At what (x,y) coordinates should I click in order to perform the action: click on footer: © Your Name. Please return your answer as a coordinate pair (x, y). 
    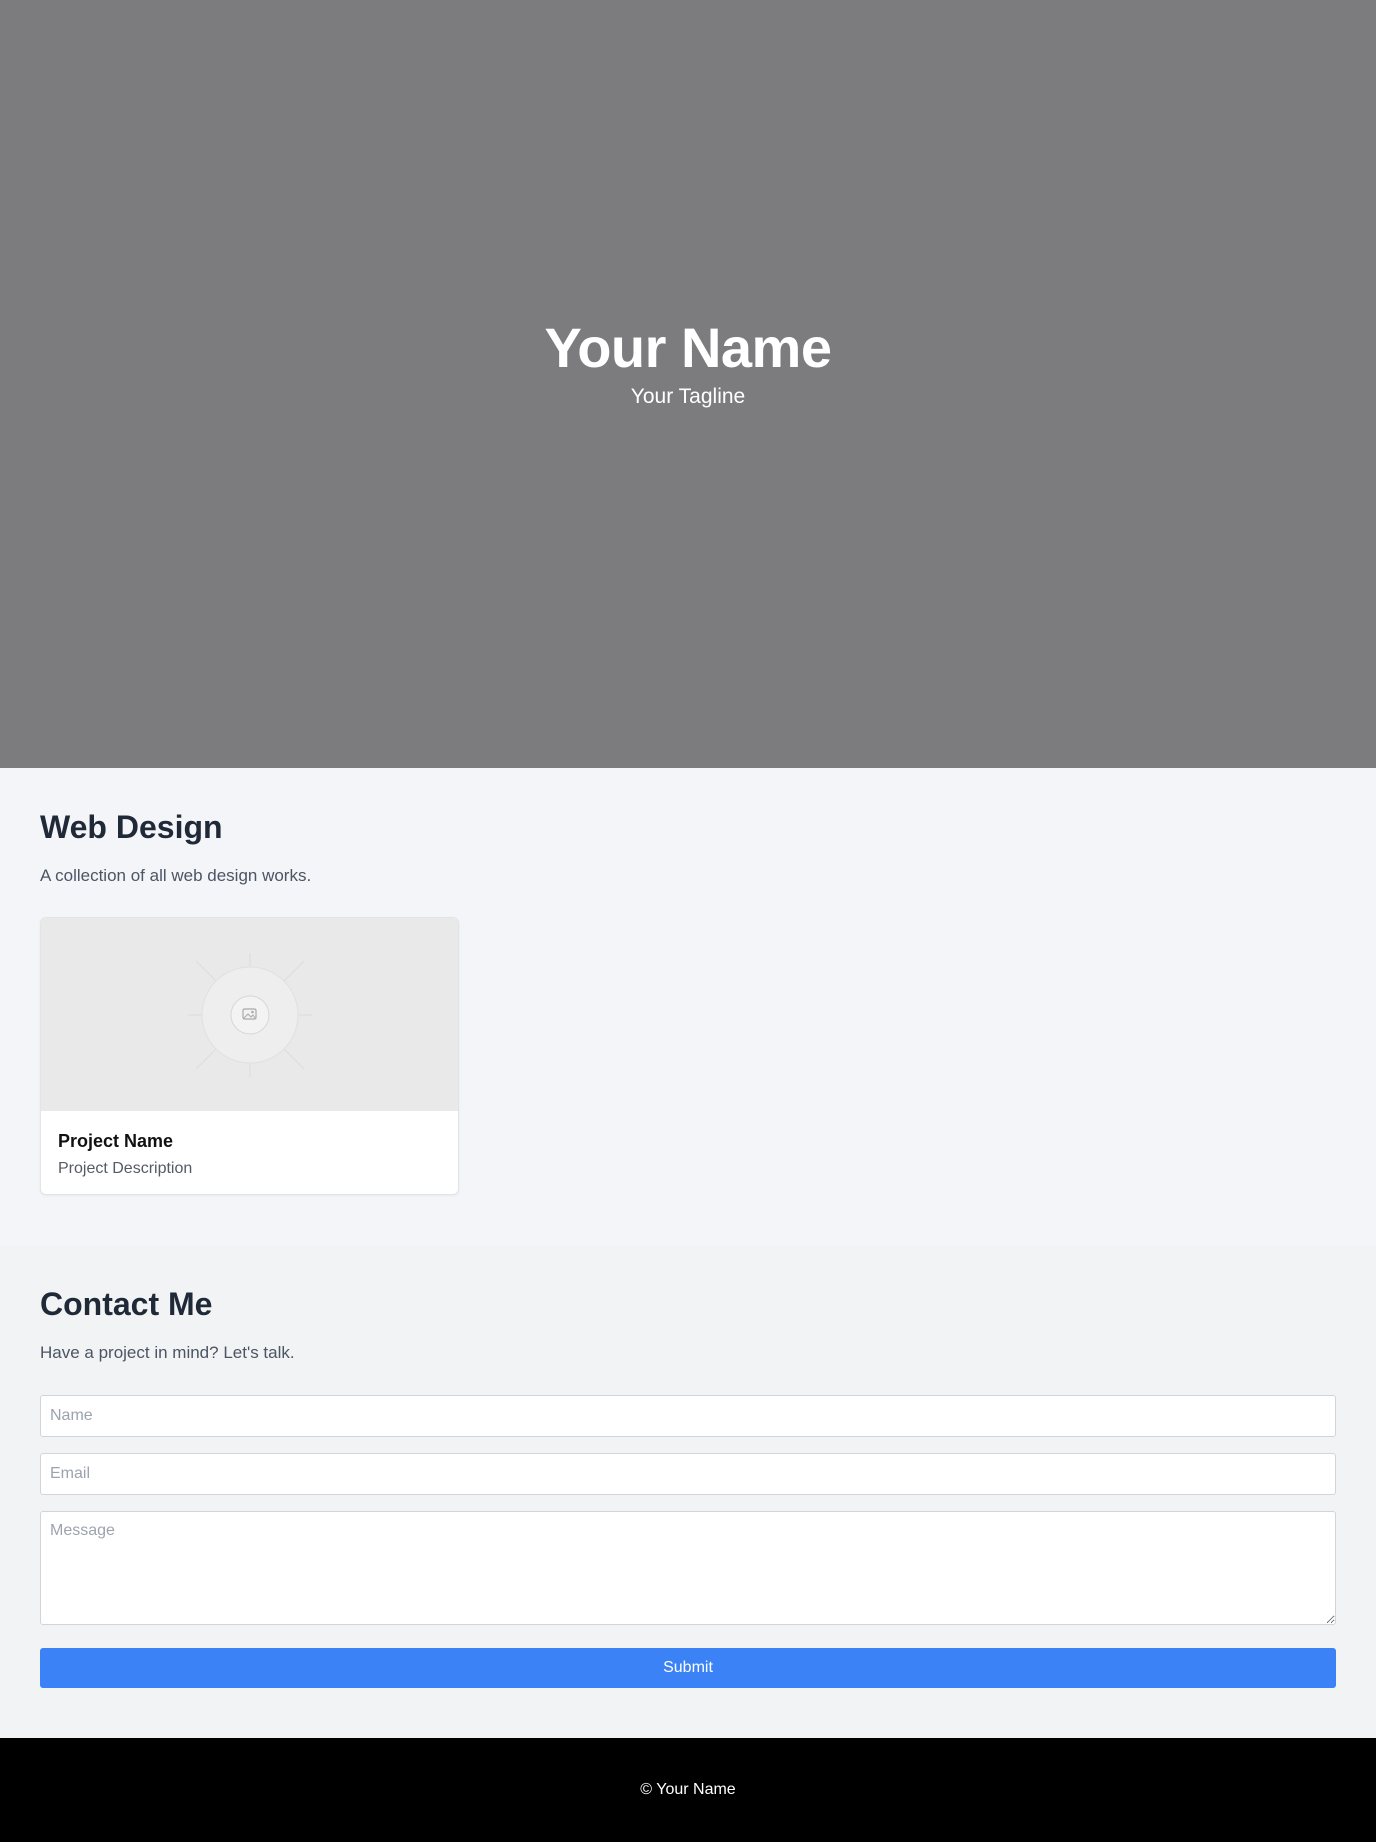
    Looking at the image, I should click on (688, 1790).